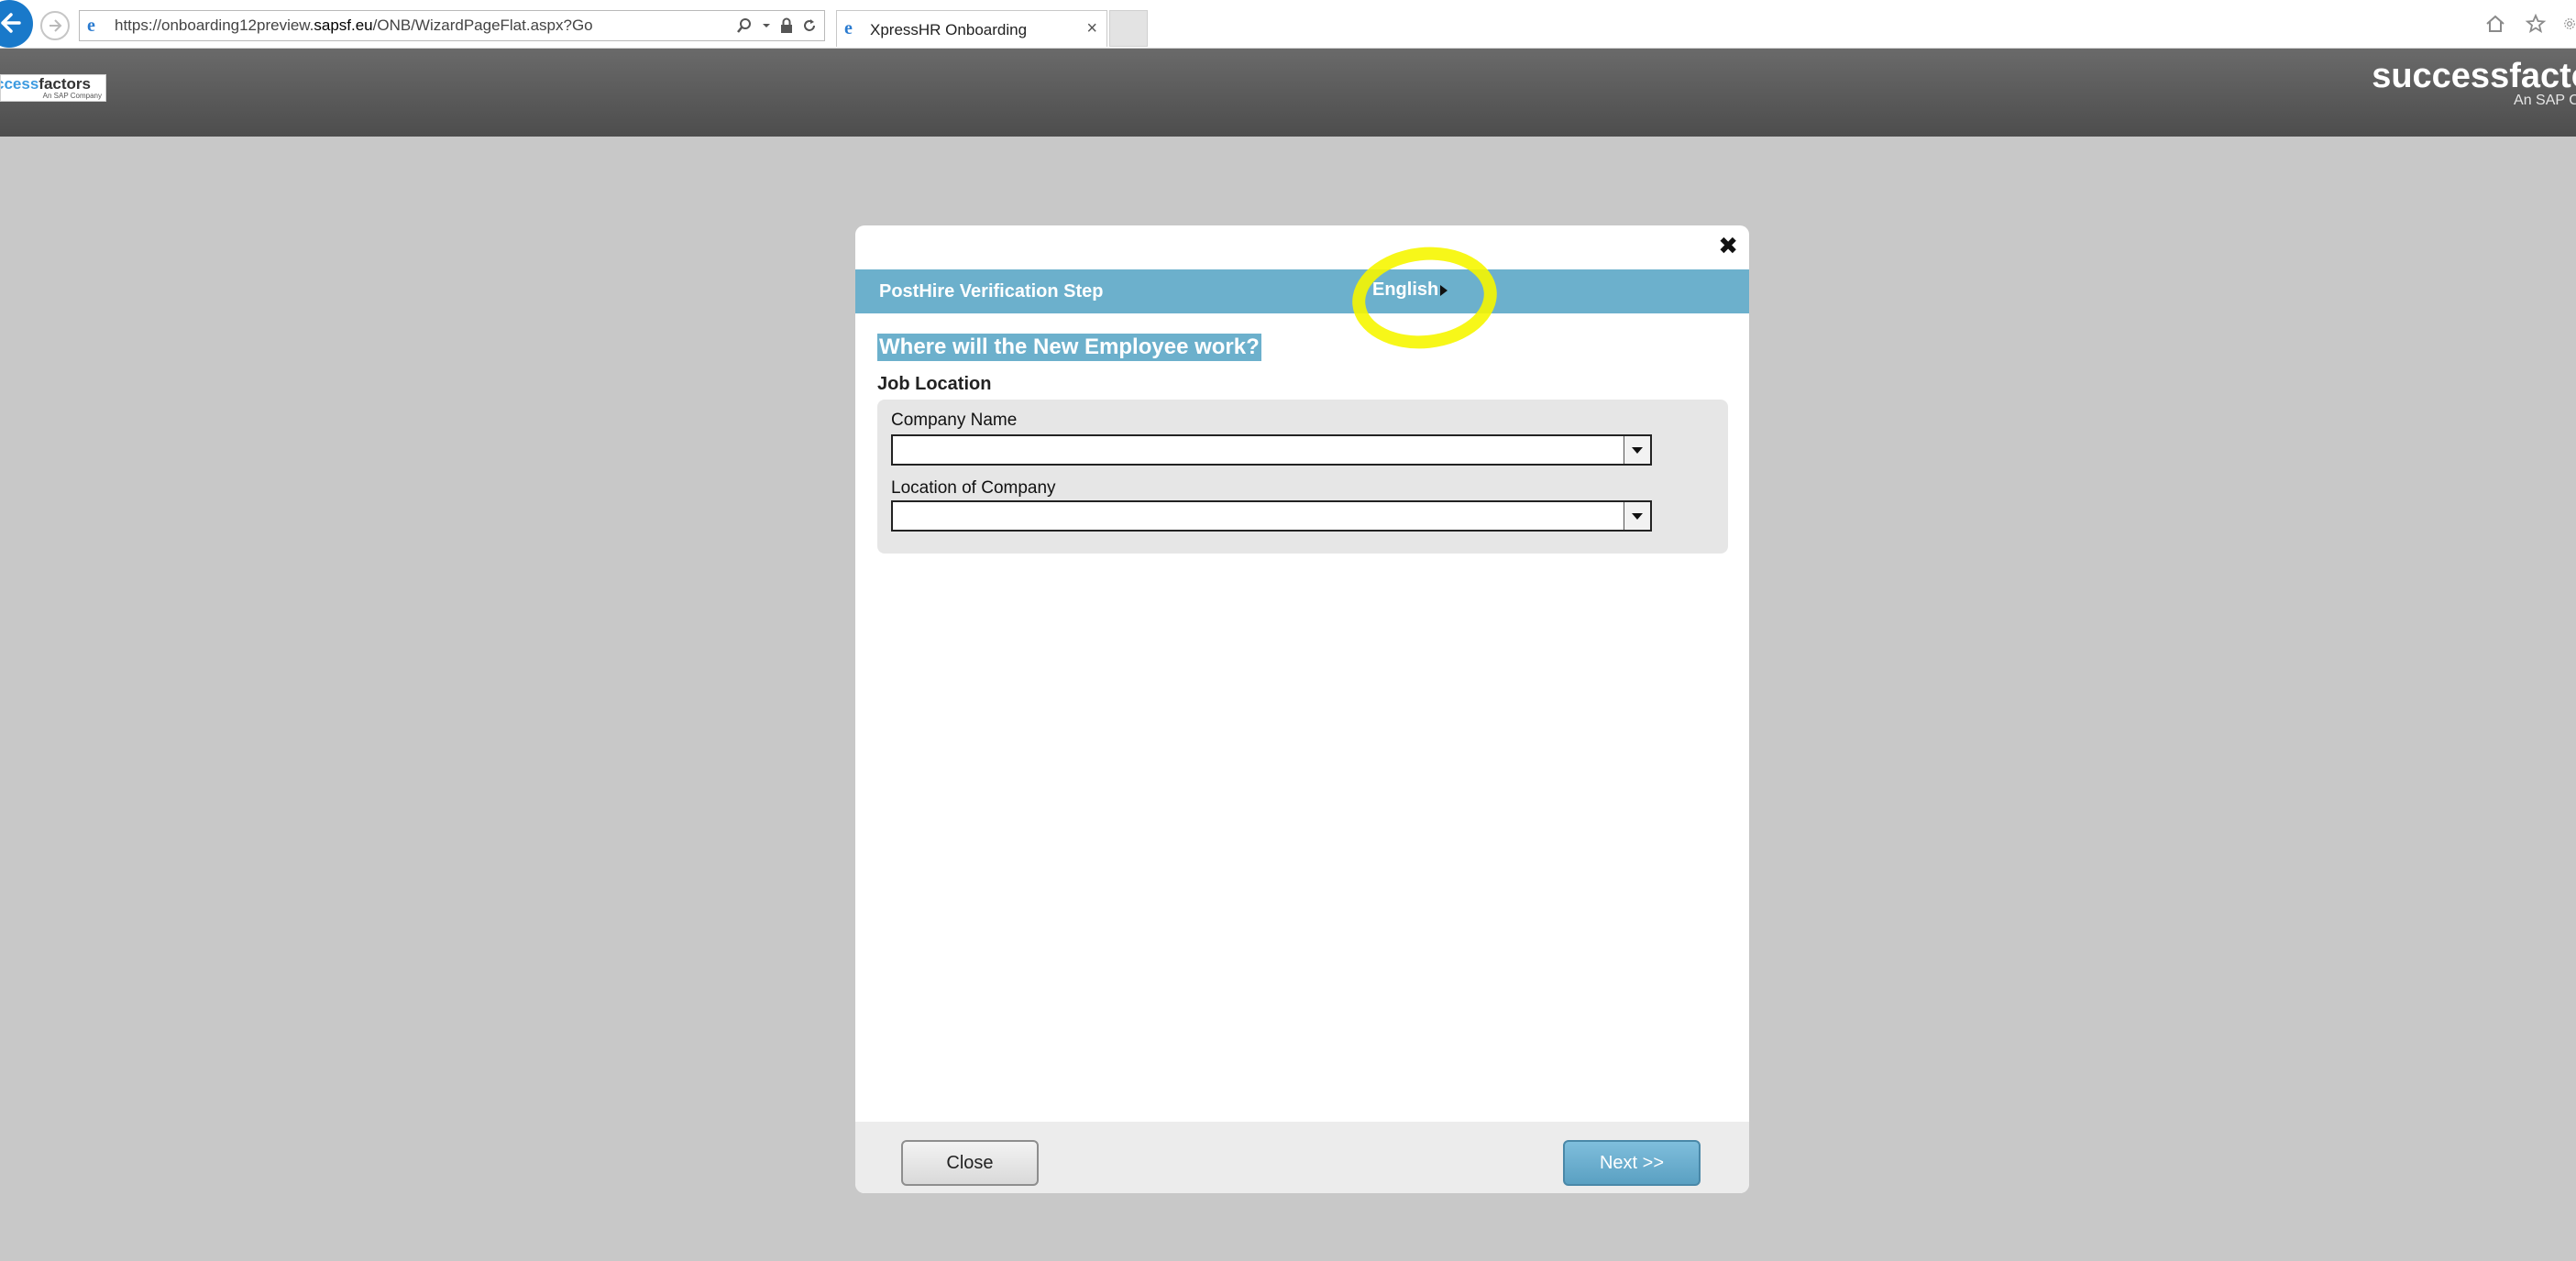 The height and width of the screenshot is (1261, 2576). What do you see at coordinates (2495, 24) in the screenshot?
I see `home-icon` at bounding box center [2495, 24].